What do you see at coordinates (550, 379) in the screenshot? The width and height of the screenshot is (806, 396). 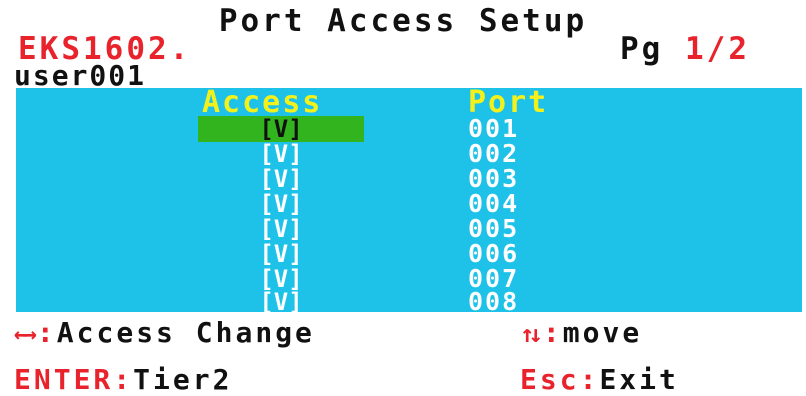 I see `esc-key: Esc` at bounding box center [550, 379].